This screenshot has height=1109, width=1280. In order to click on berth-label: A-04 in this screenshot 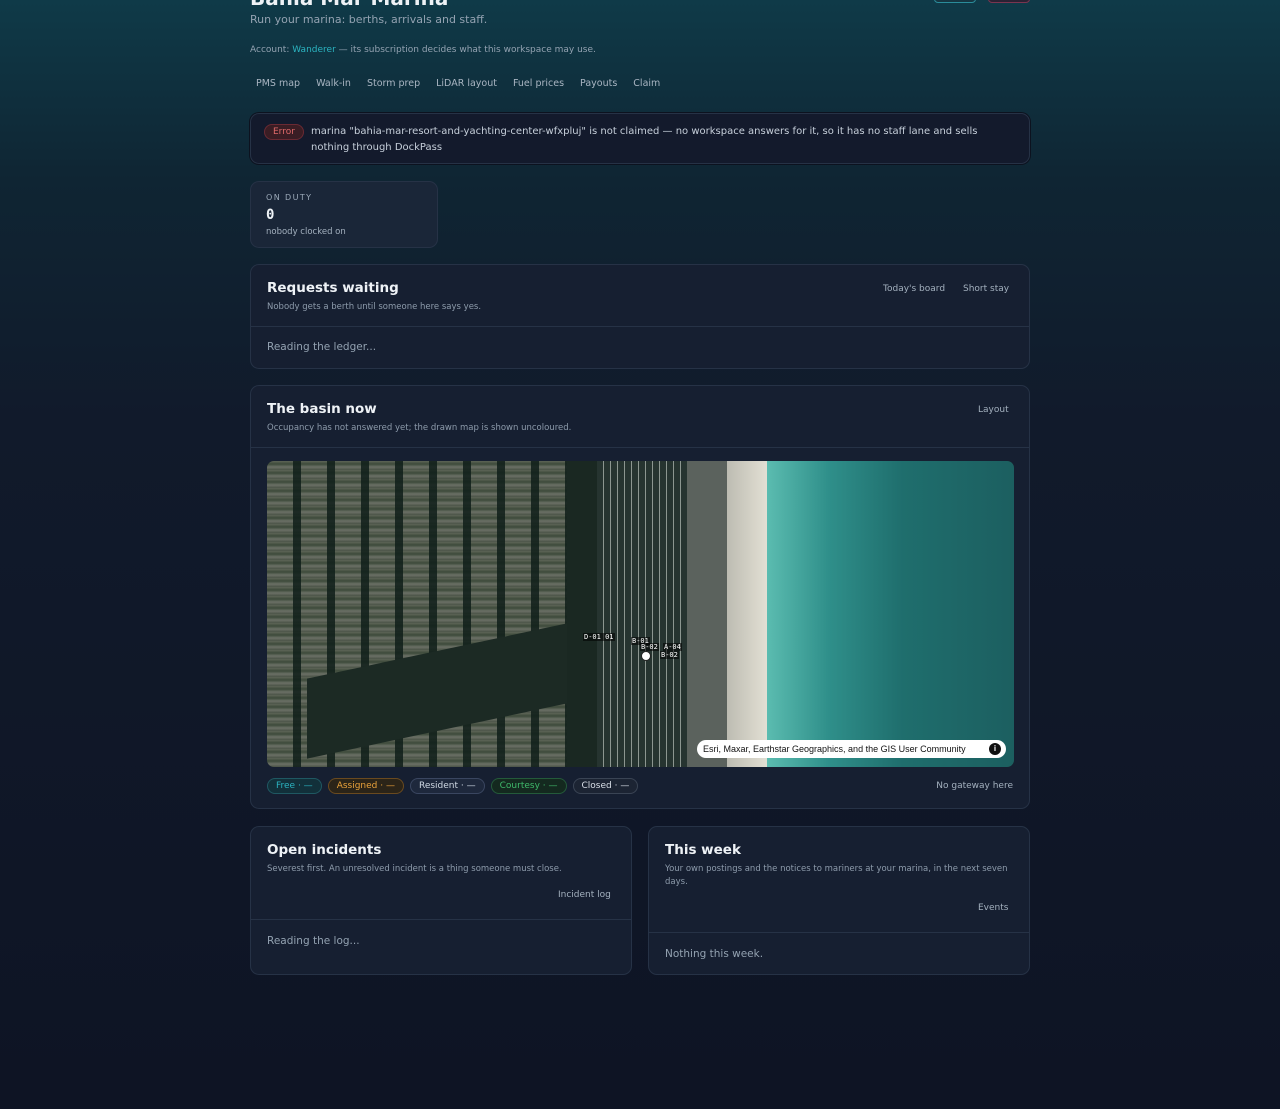, I will do `click(672, 647)`.